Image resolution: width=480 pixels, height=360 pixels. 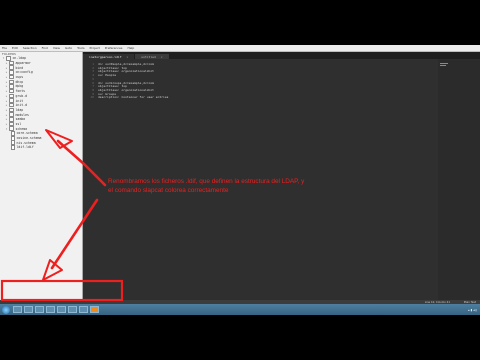 What do you see at coordinates (19, 67) in the screenshot?
I see `tree-folder-label: bind` at bounding box center [19, 67].